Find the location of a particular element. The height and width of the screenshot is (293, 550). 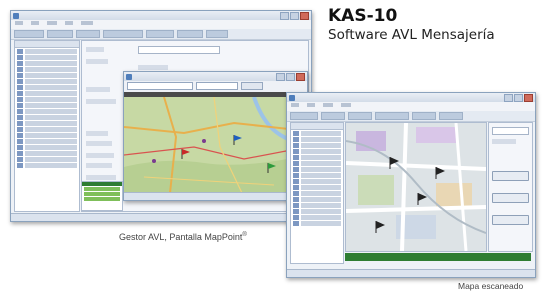

map-canvas is located at coordinates (215, 145).